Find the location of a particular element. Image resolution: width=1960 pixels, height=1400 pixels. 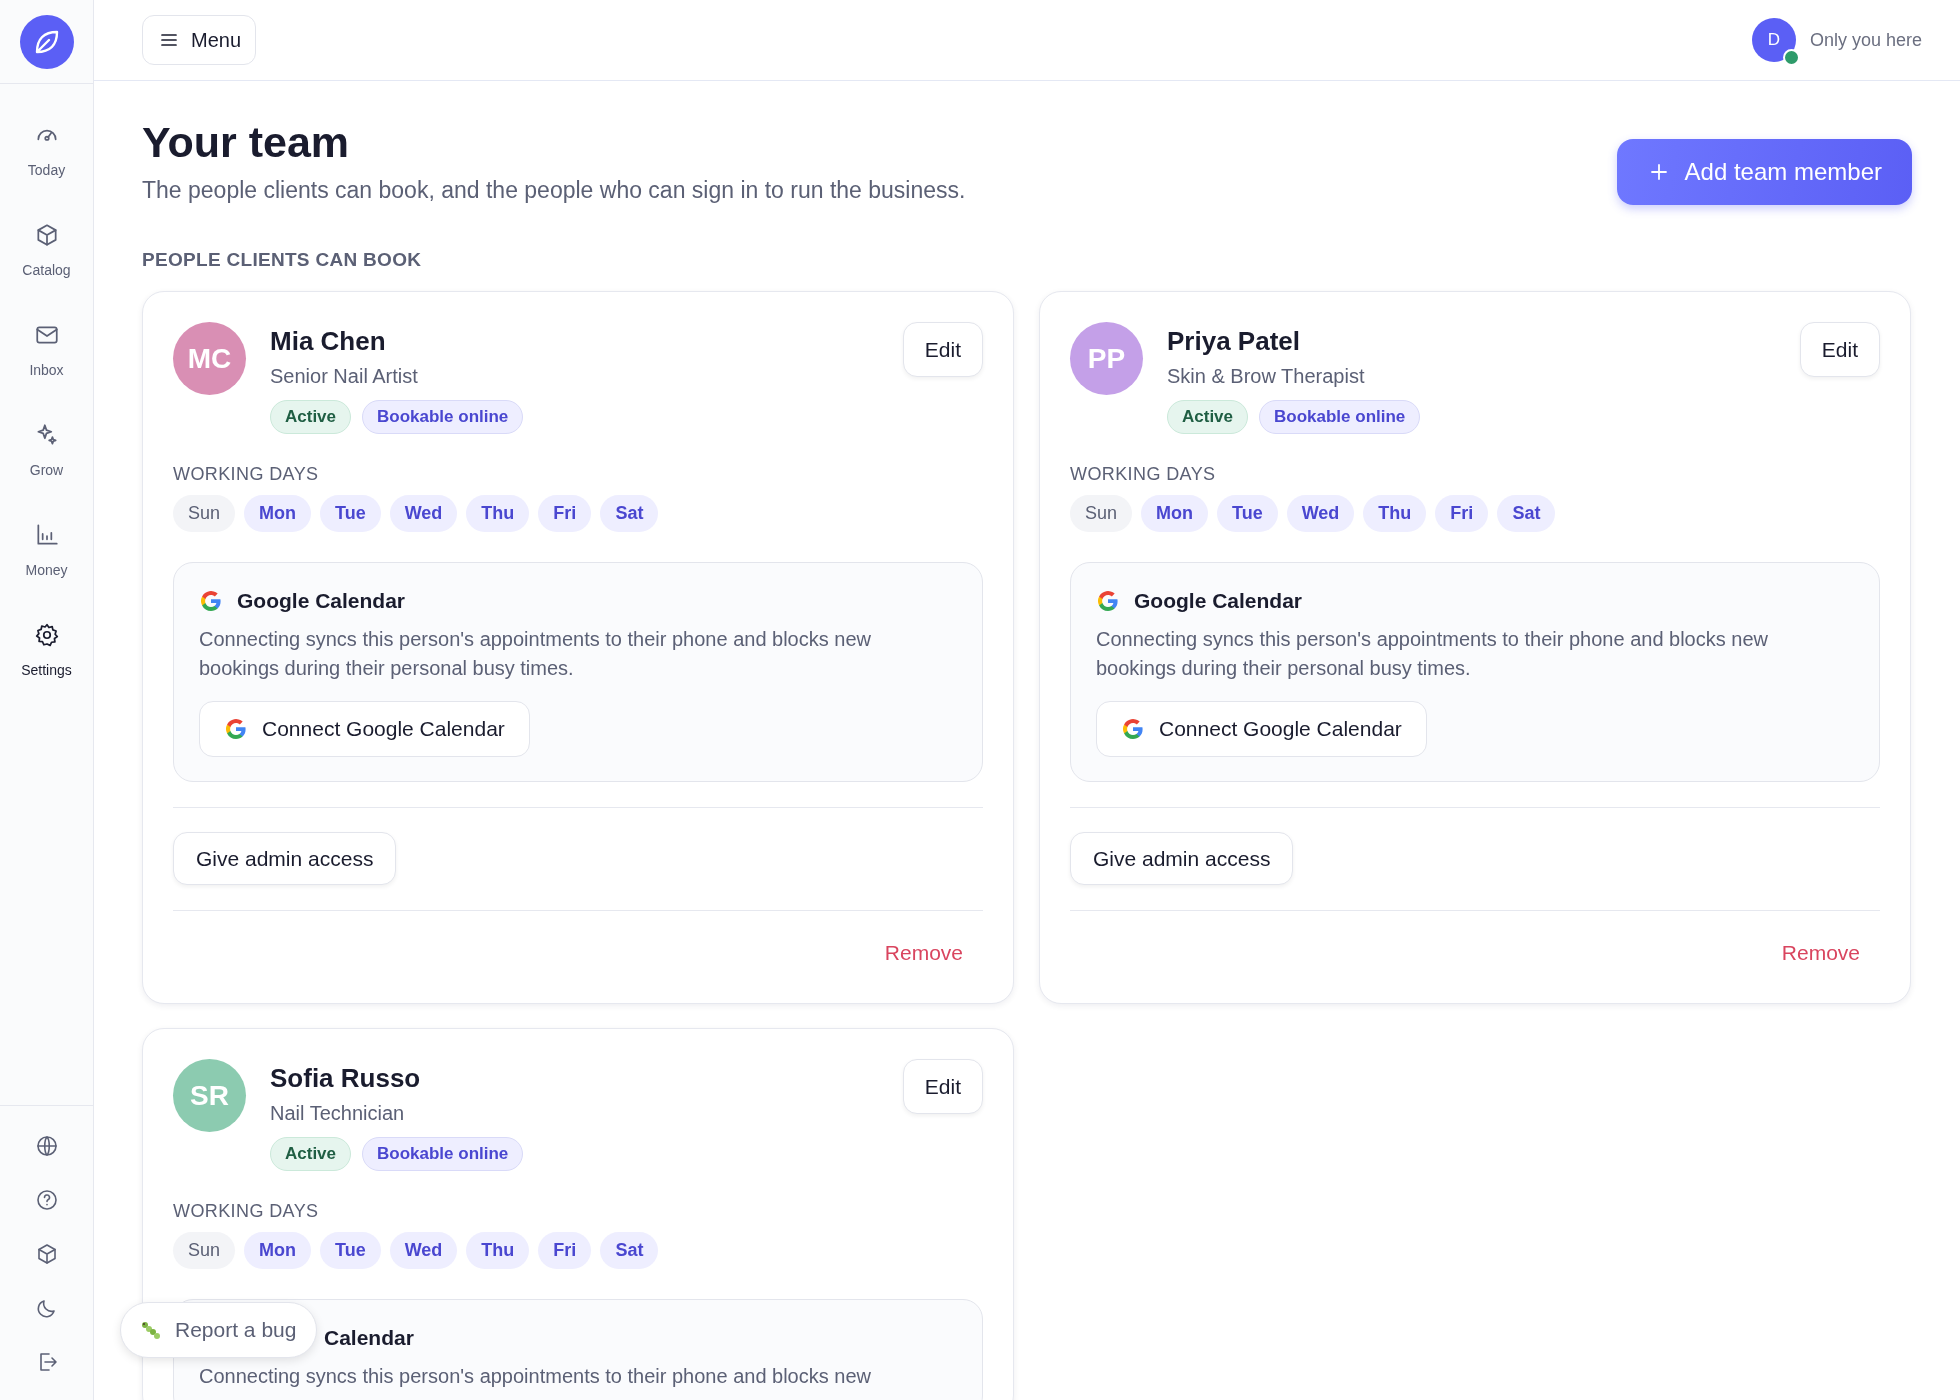

add-team-member-button: Add team member is located at coordinates (1764, 172).